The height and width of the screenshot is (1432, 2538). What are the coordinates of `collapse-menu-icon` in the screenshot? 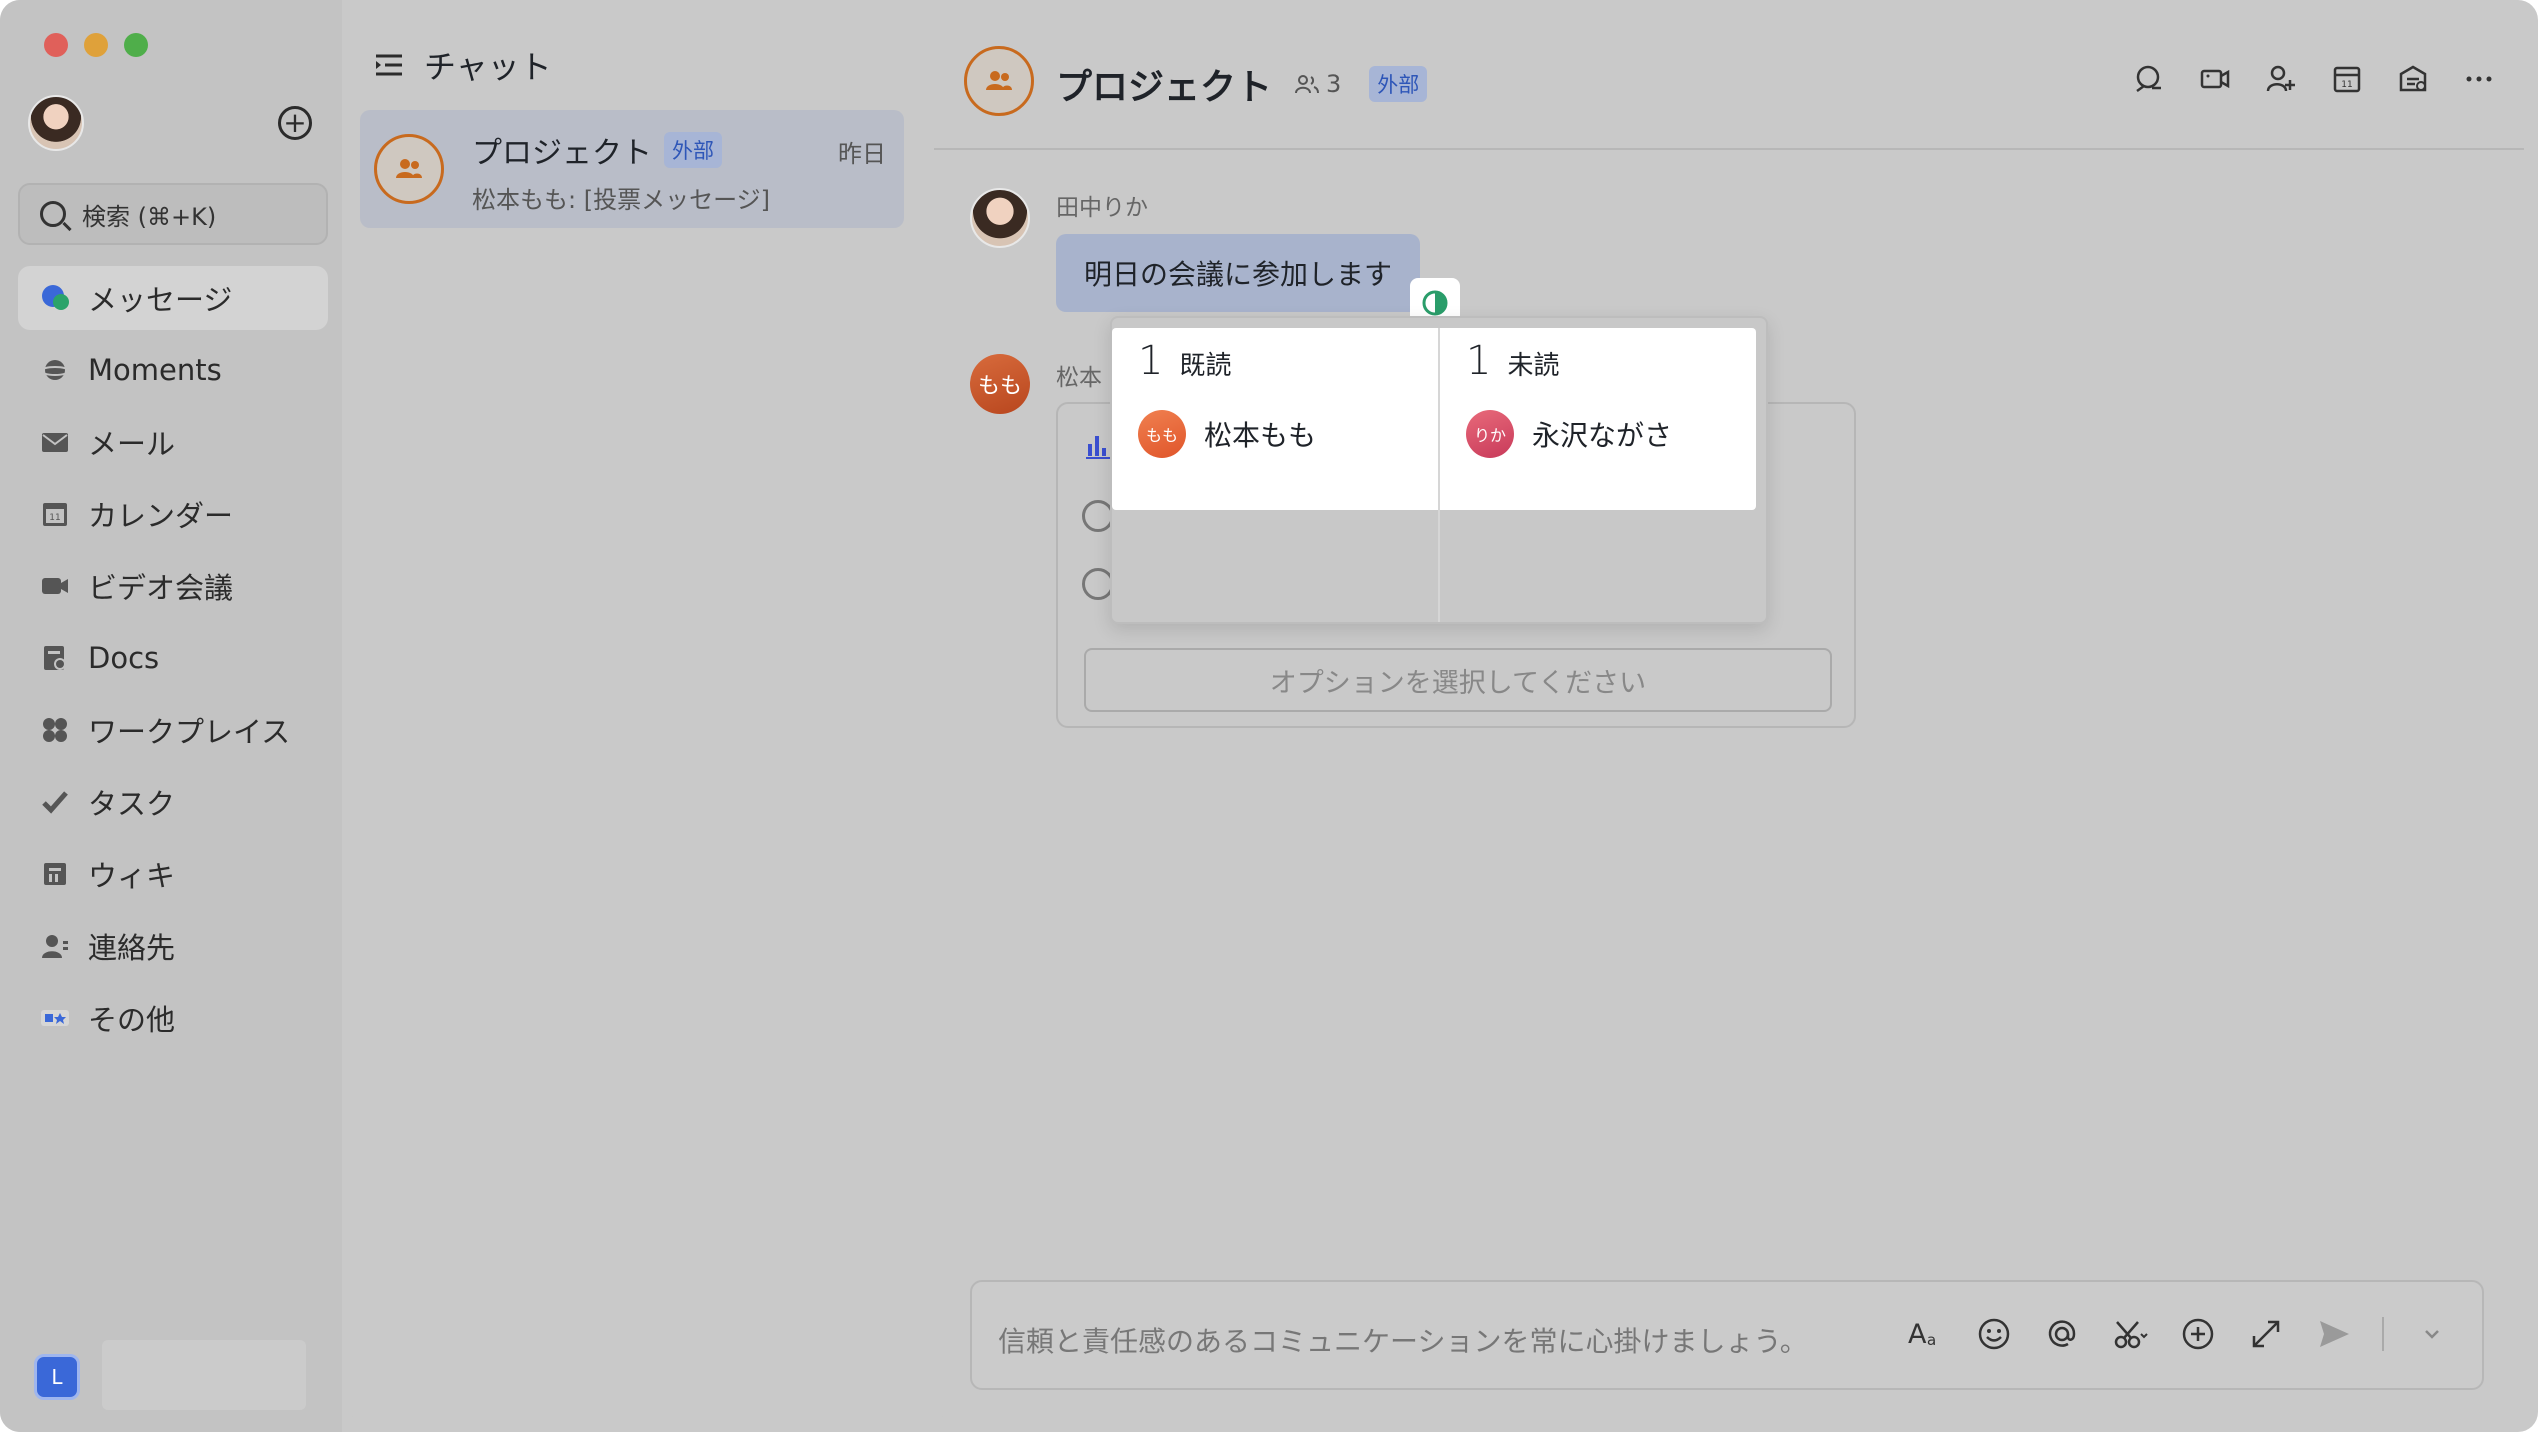 It's located at (389, 65).